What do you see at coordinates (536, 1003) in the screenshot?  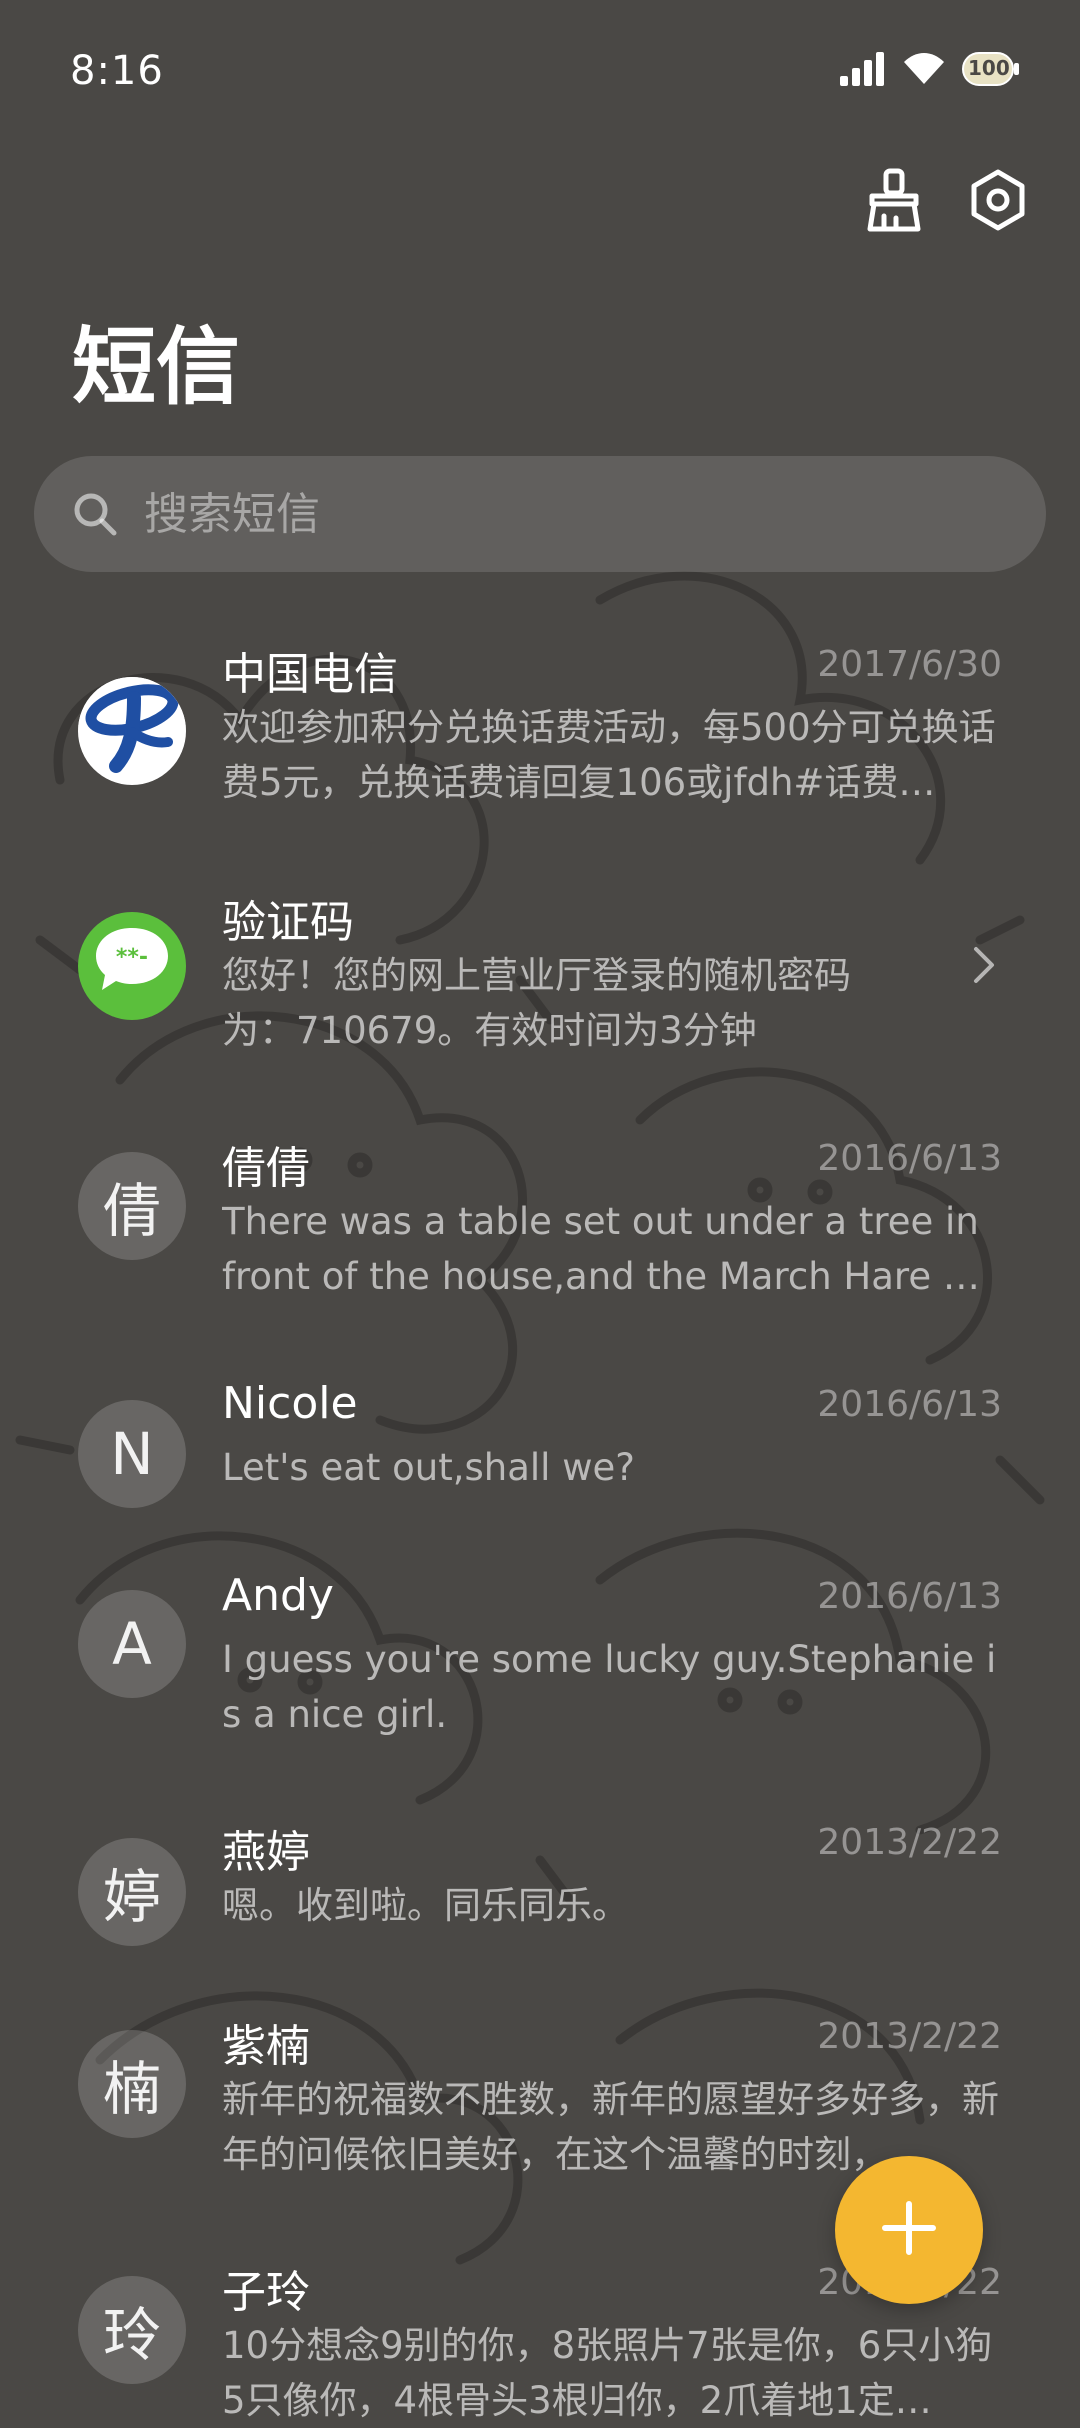 I see `conversation-preview: 您好！您的网上营业厅登录的随机密码为：710679。有效时间为3分钟` at bounding box center [536, 1003].